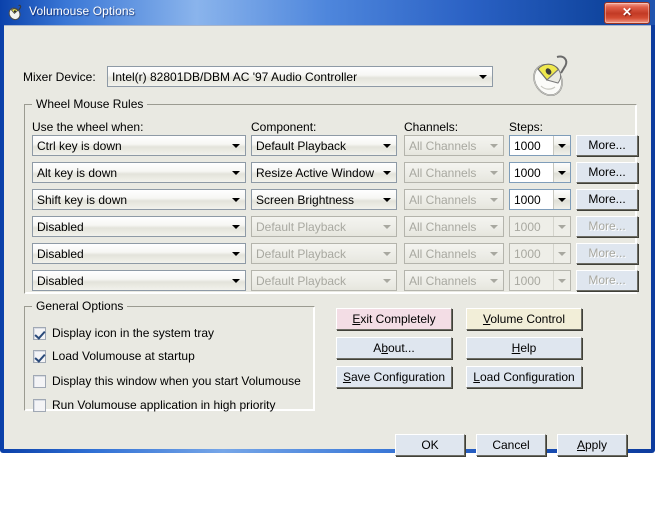  Describe the element at coordinates (443, 146) in the screenshot. I see `rule-1-channels-combobox-value: All Channels` at that location.